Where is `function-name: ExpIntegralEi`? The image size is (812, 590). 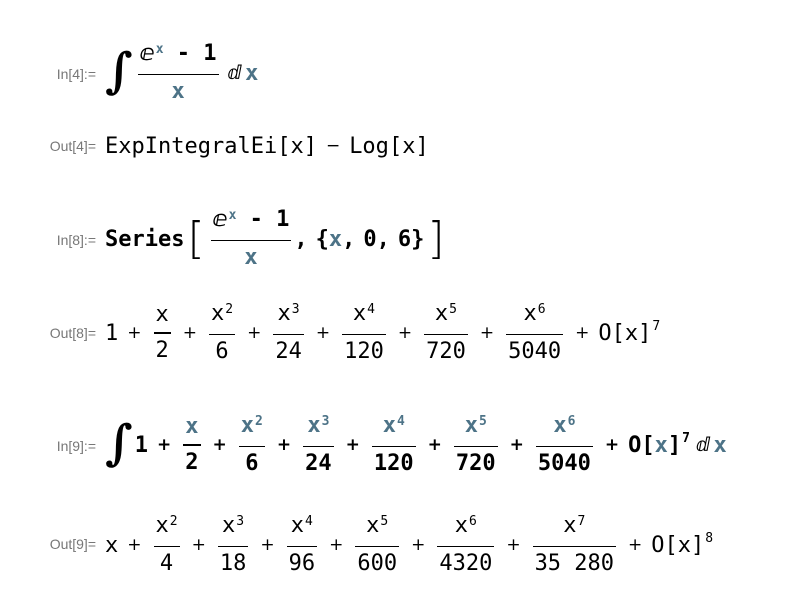
function-name: ExpIntegralEi is located at coordinates (191, 146).